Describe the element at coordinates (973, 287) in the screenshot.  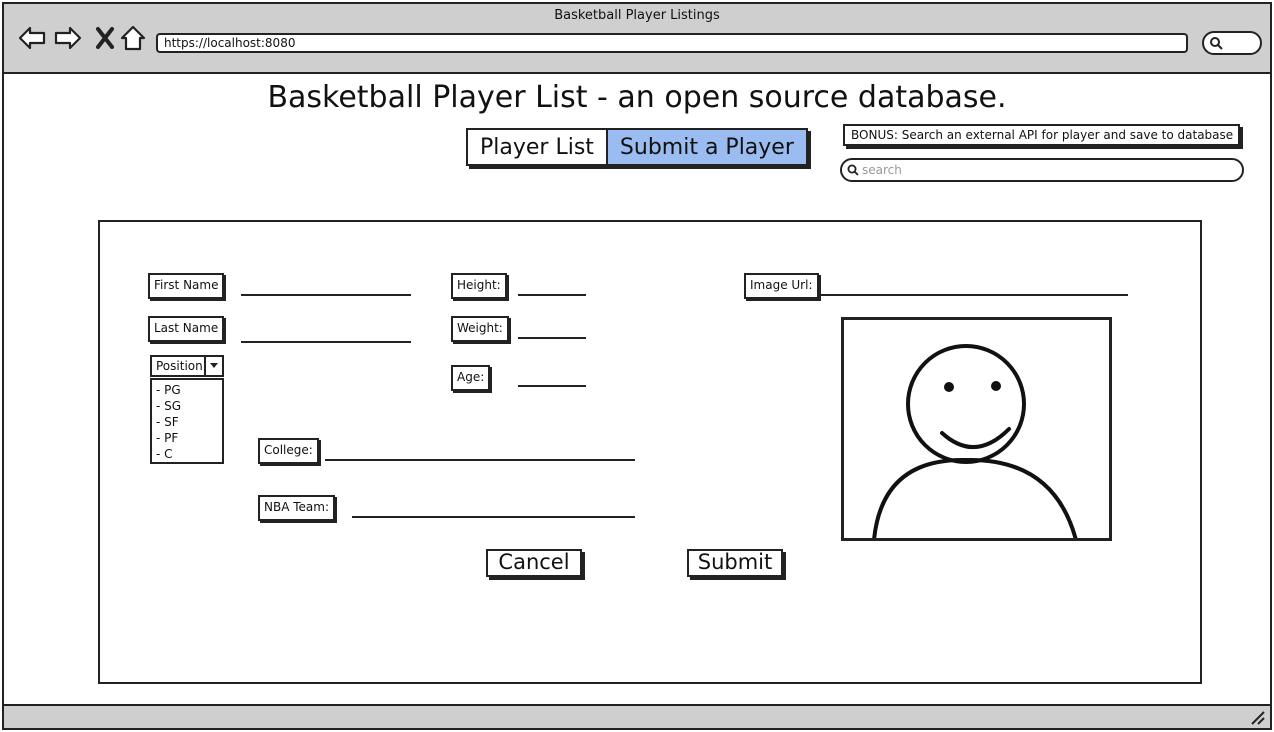
I see `image-url-input` at that location.